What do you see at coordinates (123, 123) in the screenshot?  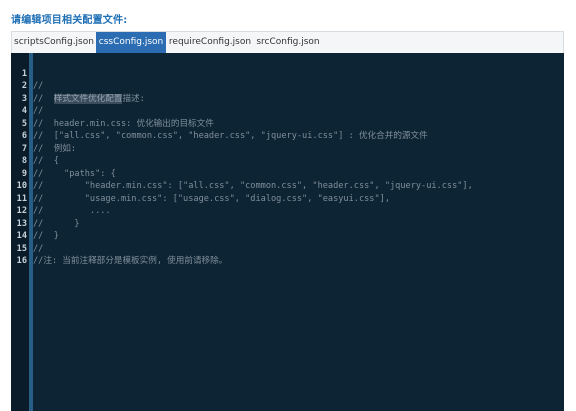 I see `code-text: // header.min.css: 优化输出的目标文件` at bounding box center [123, 123].